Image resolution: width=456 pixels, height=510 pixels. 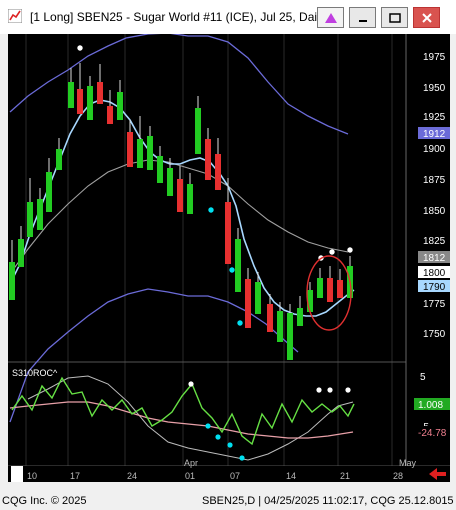 What do you see at coordinates (434, 88) in the screenshot?
I see `price-tick: 1950` at bounding box center [434, 88].